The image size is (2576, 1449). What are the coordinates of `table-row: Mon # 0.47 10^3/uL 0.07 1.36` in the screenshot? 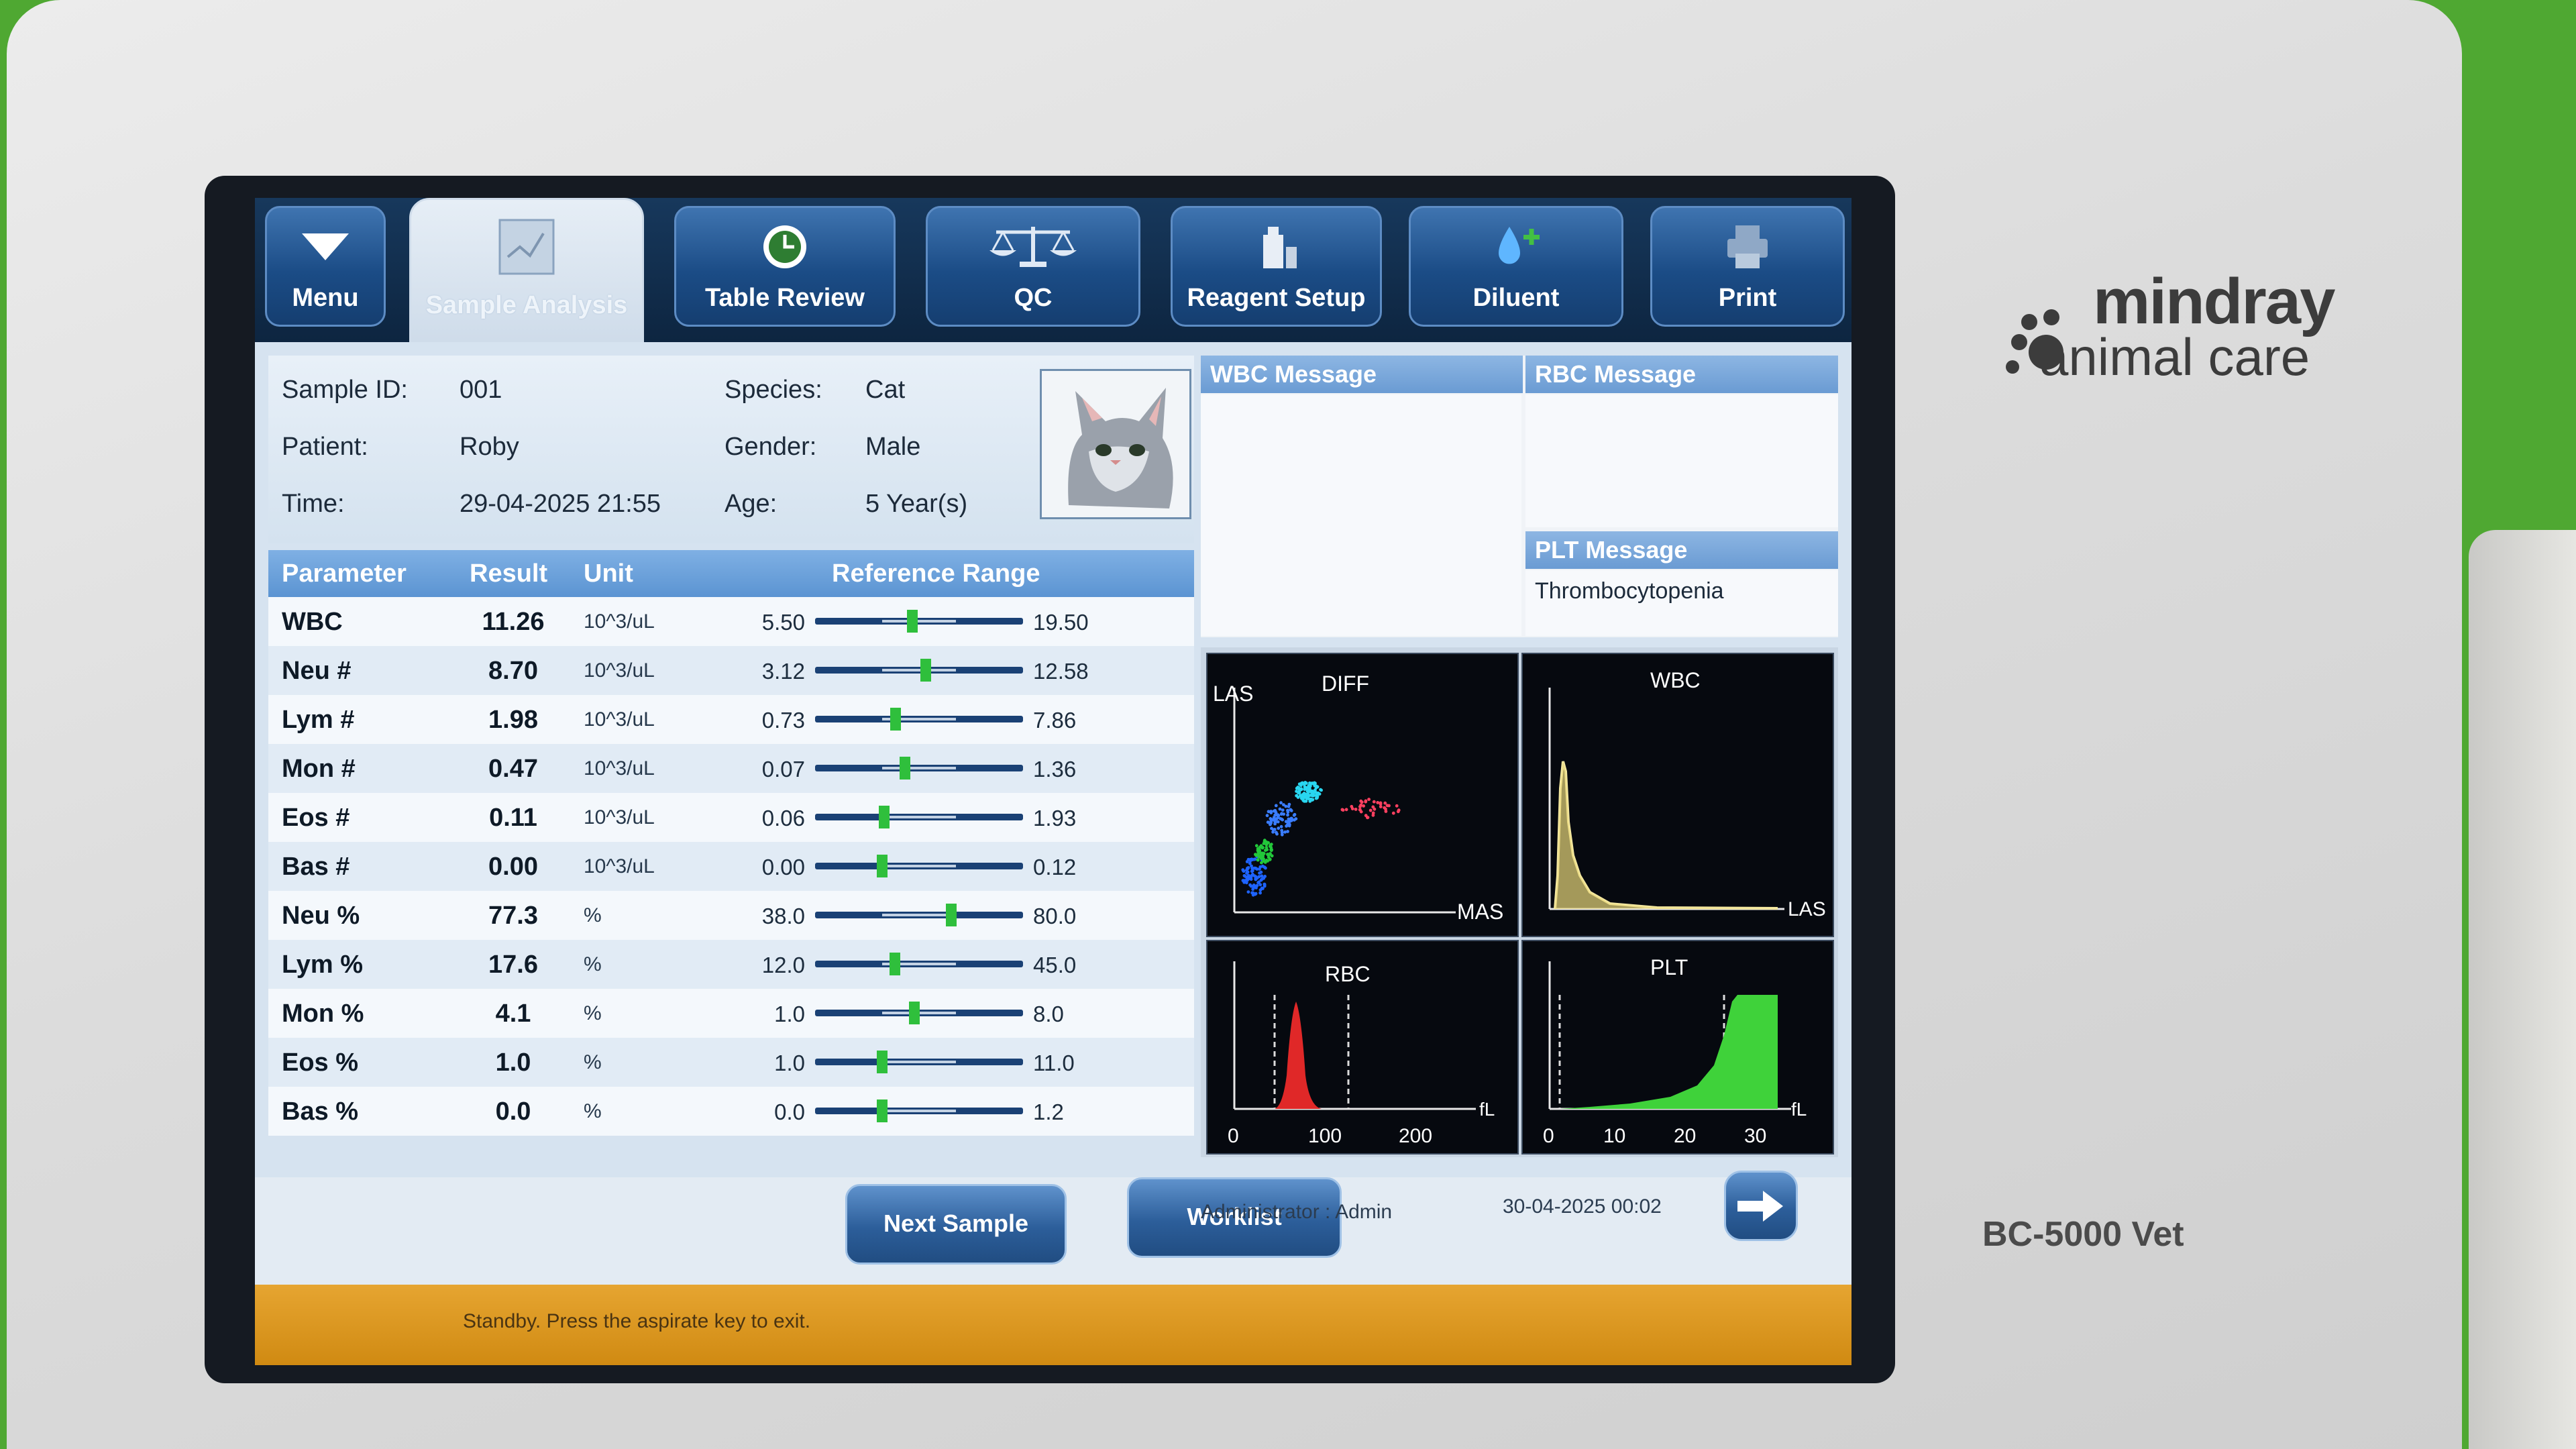 It's located at (731, 768).